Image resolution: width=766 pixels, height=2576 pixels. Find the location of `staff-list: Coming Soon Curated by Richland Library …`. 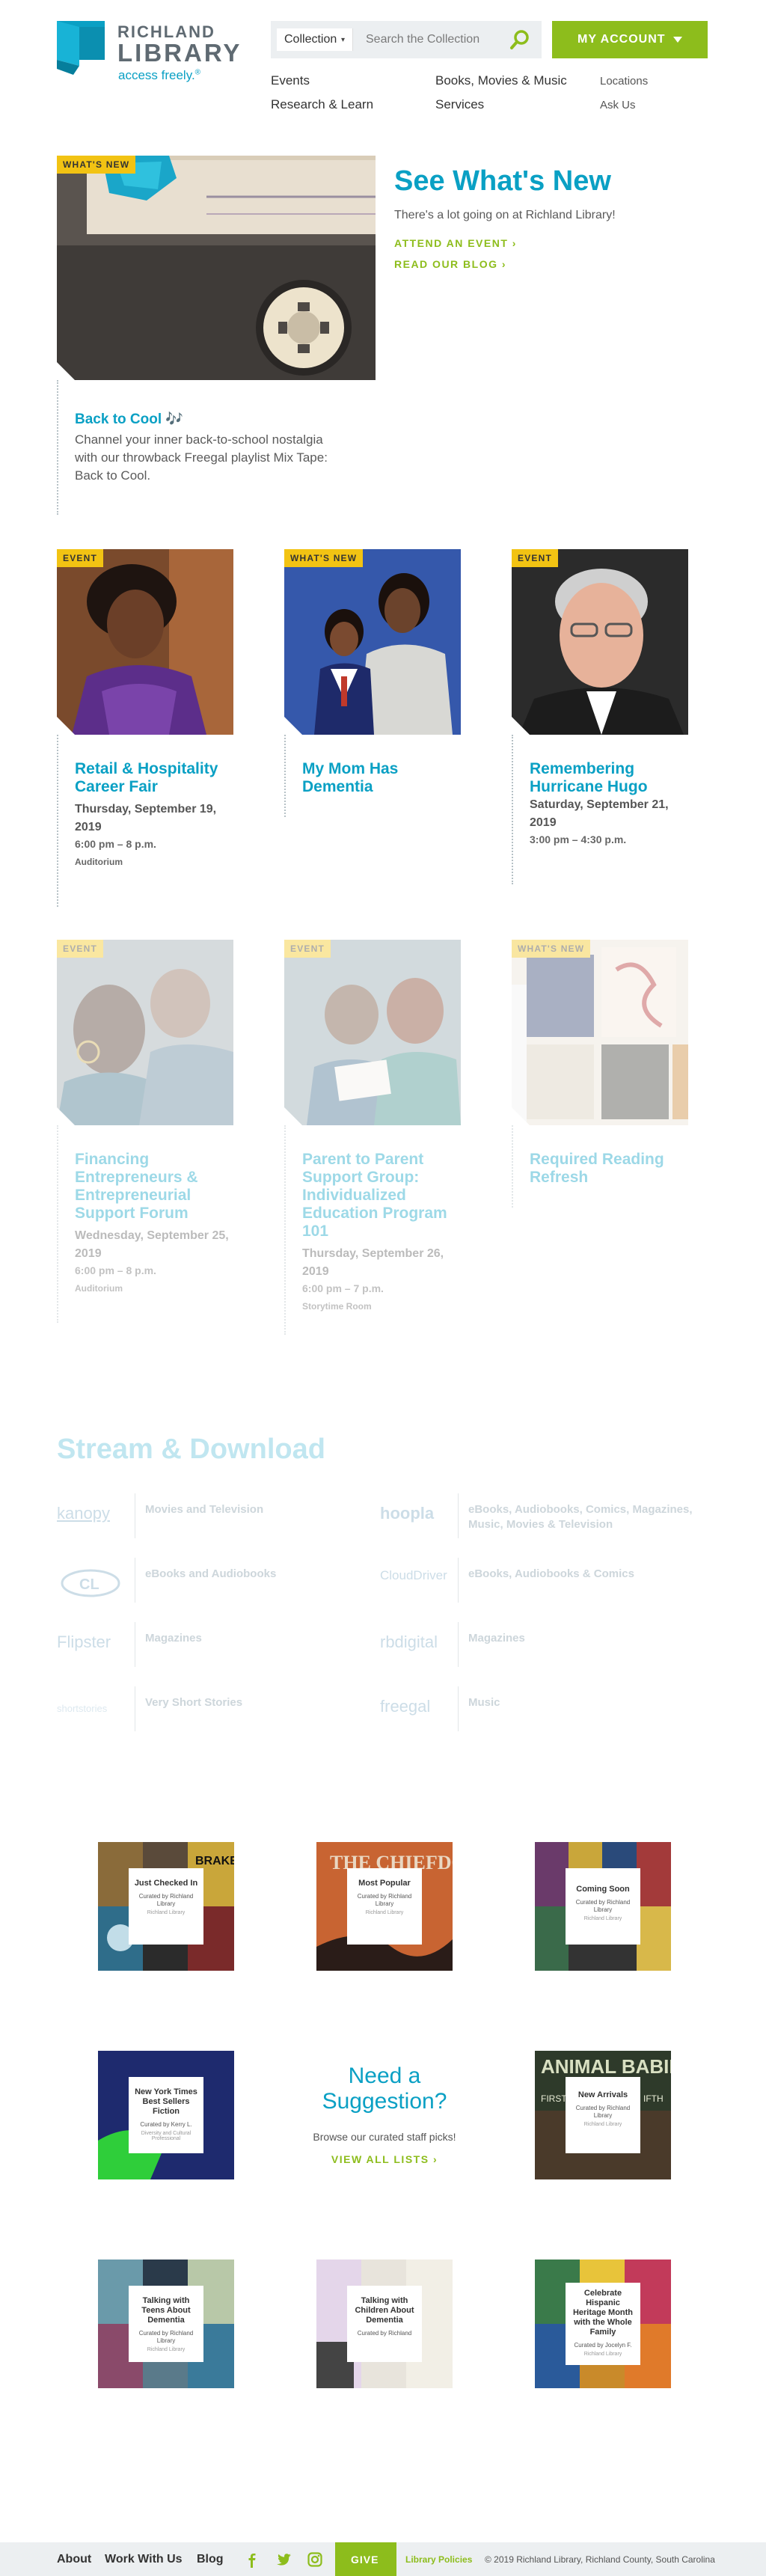

staff-list: Coming Soon Curated by Richland Library … is located at coordinates (603, 1906).